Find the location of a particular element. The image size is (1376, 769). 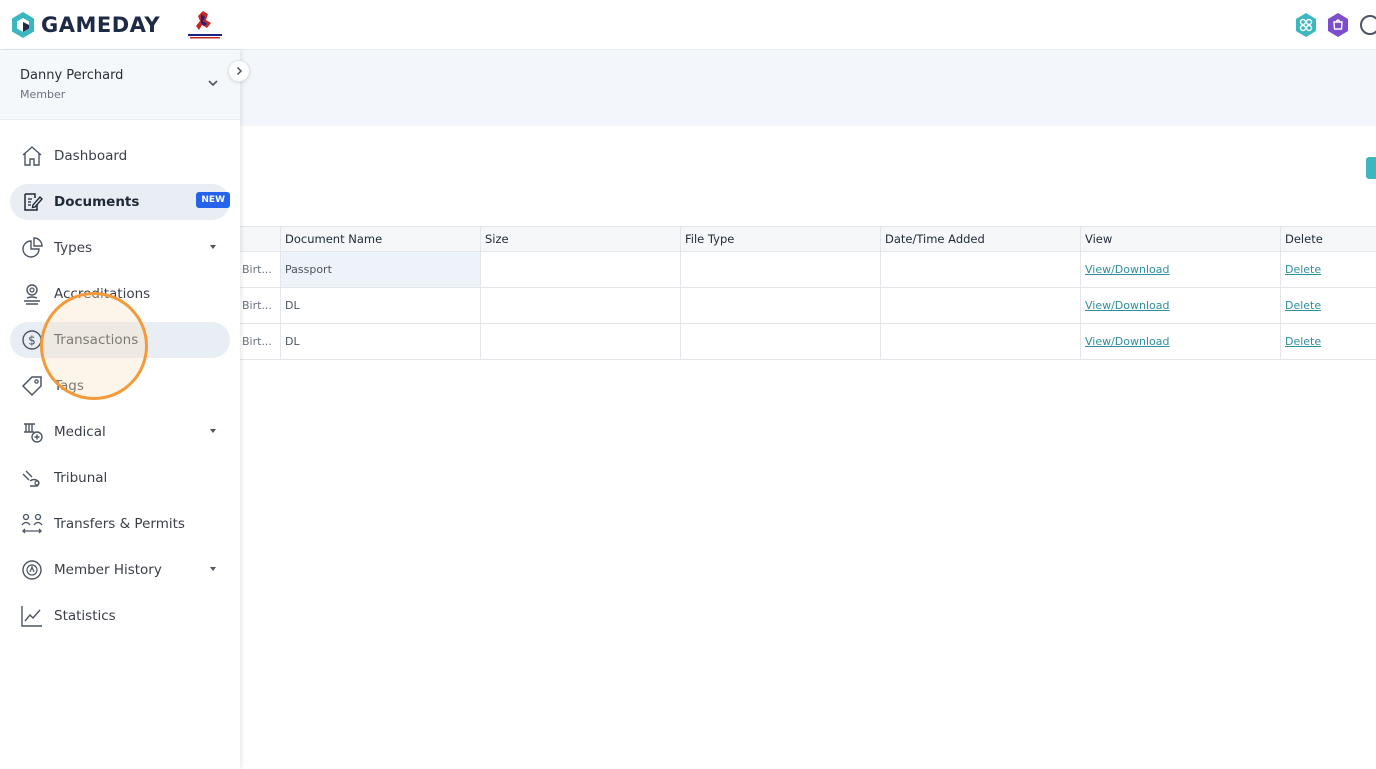

sidebar-collapse-button is located at coordinates (239, 71).